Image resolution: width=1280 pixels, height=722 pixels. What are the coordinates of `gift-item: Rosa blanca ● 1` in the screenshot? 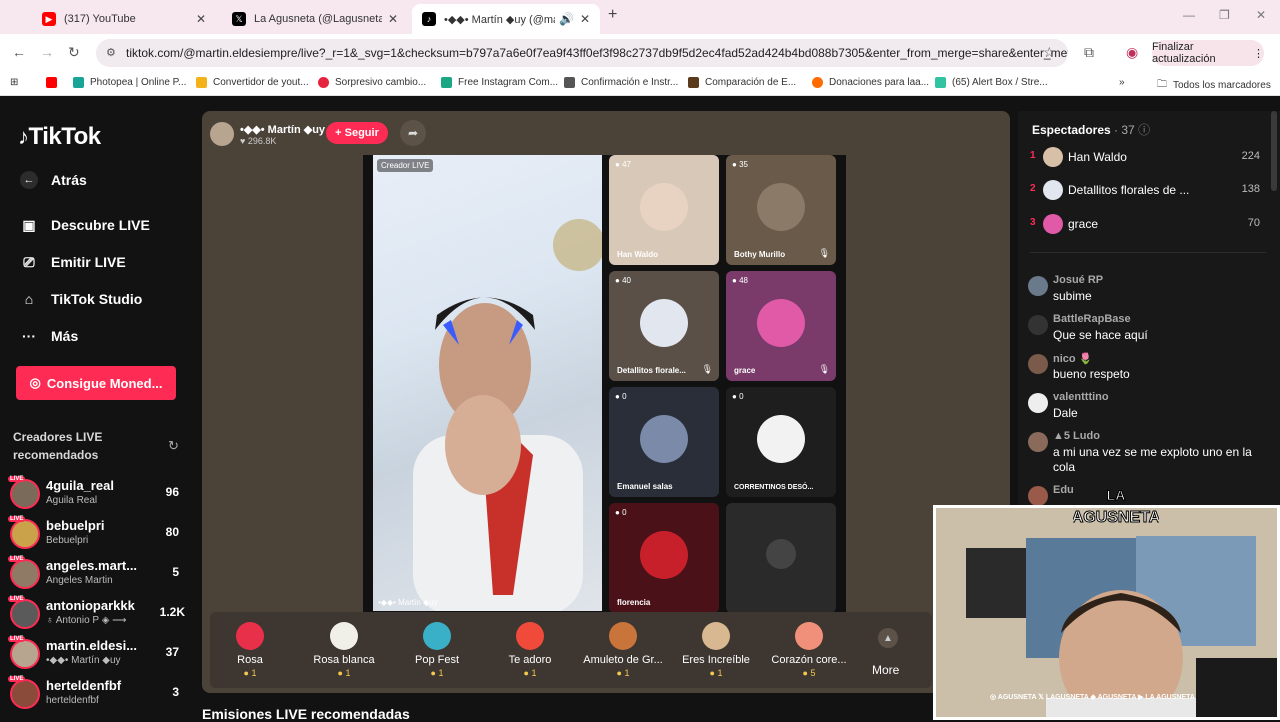 It's located at (344, 650).